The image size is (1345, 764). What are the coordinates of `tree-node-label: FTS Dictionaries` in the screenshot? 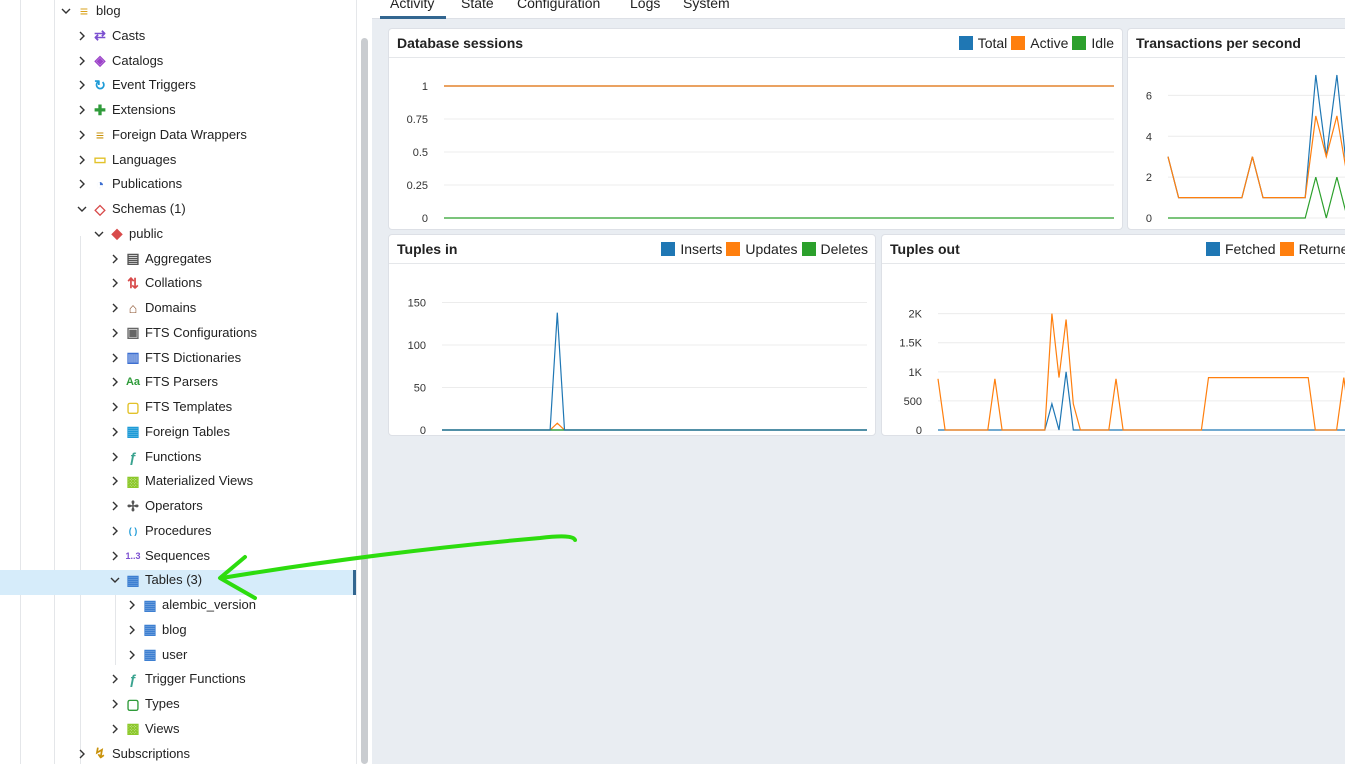 It's located at (193, 357).